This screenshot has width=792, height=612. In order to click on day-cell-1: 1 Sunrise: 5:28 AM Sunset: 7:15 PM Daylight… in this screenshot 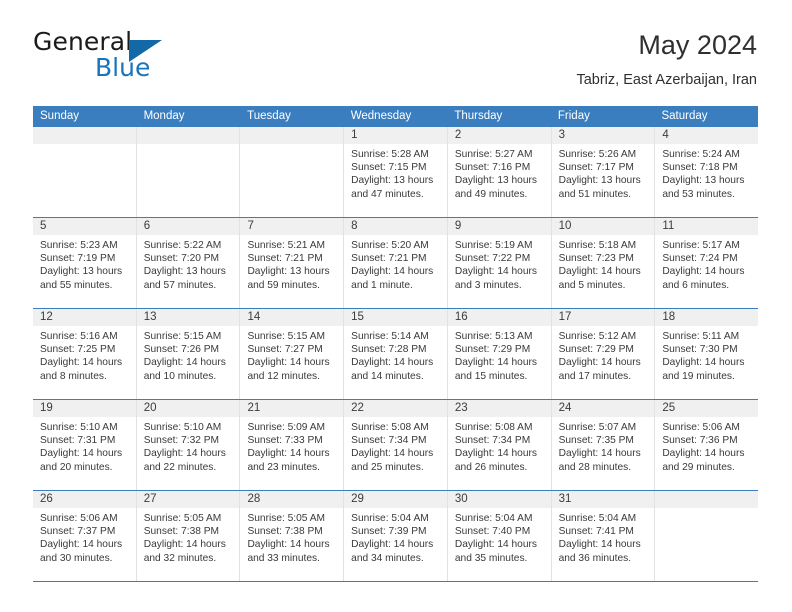, I will do `click(396, 172)`.